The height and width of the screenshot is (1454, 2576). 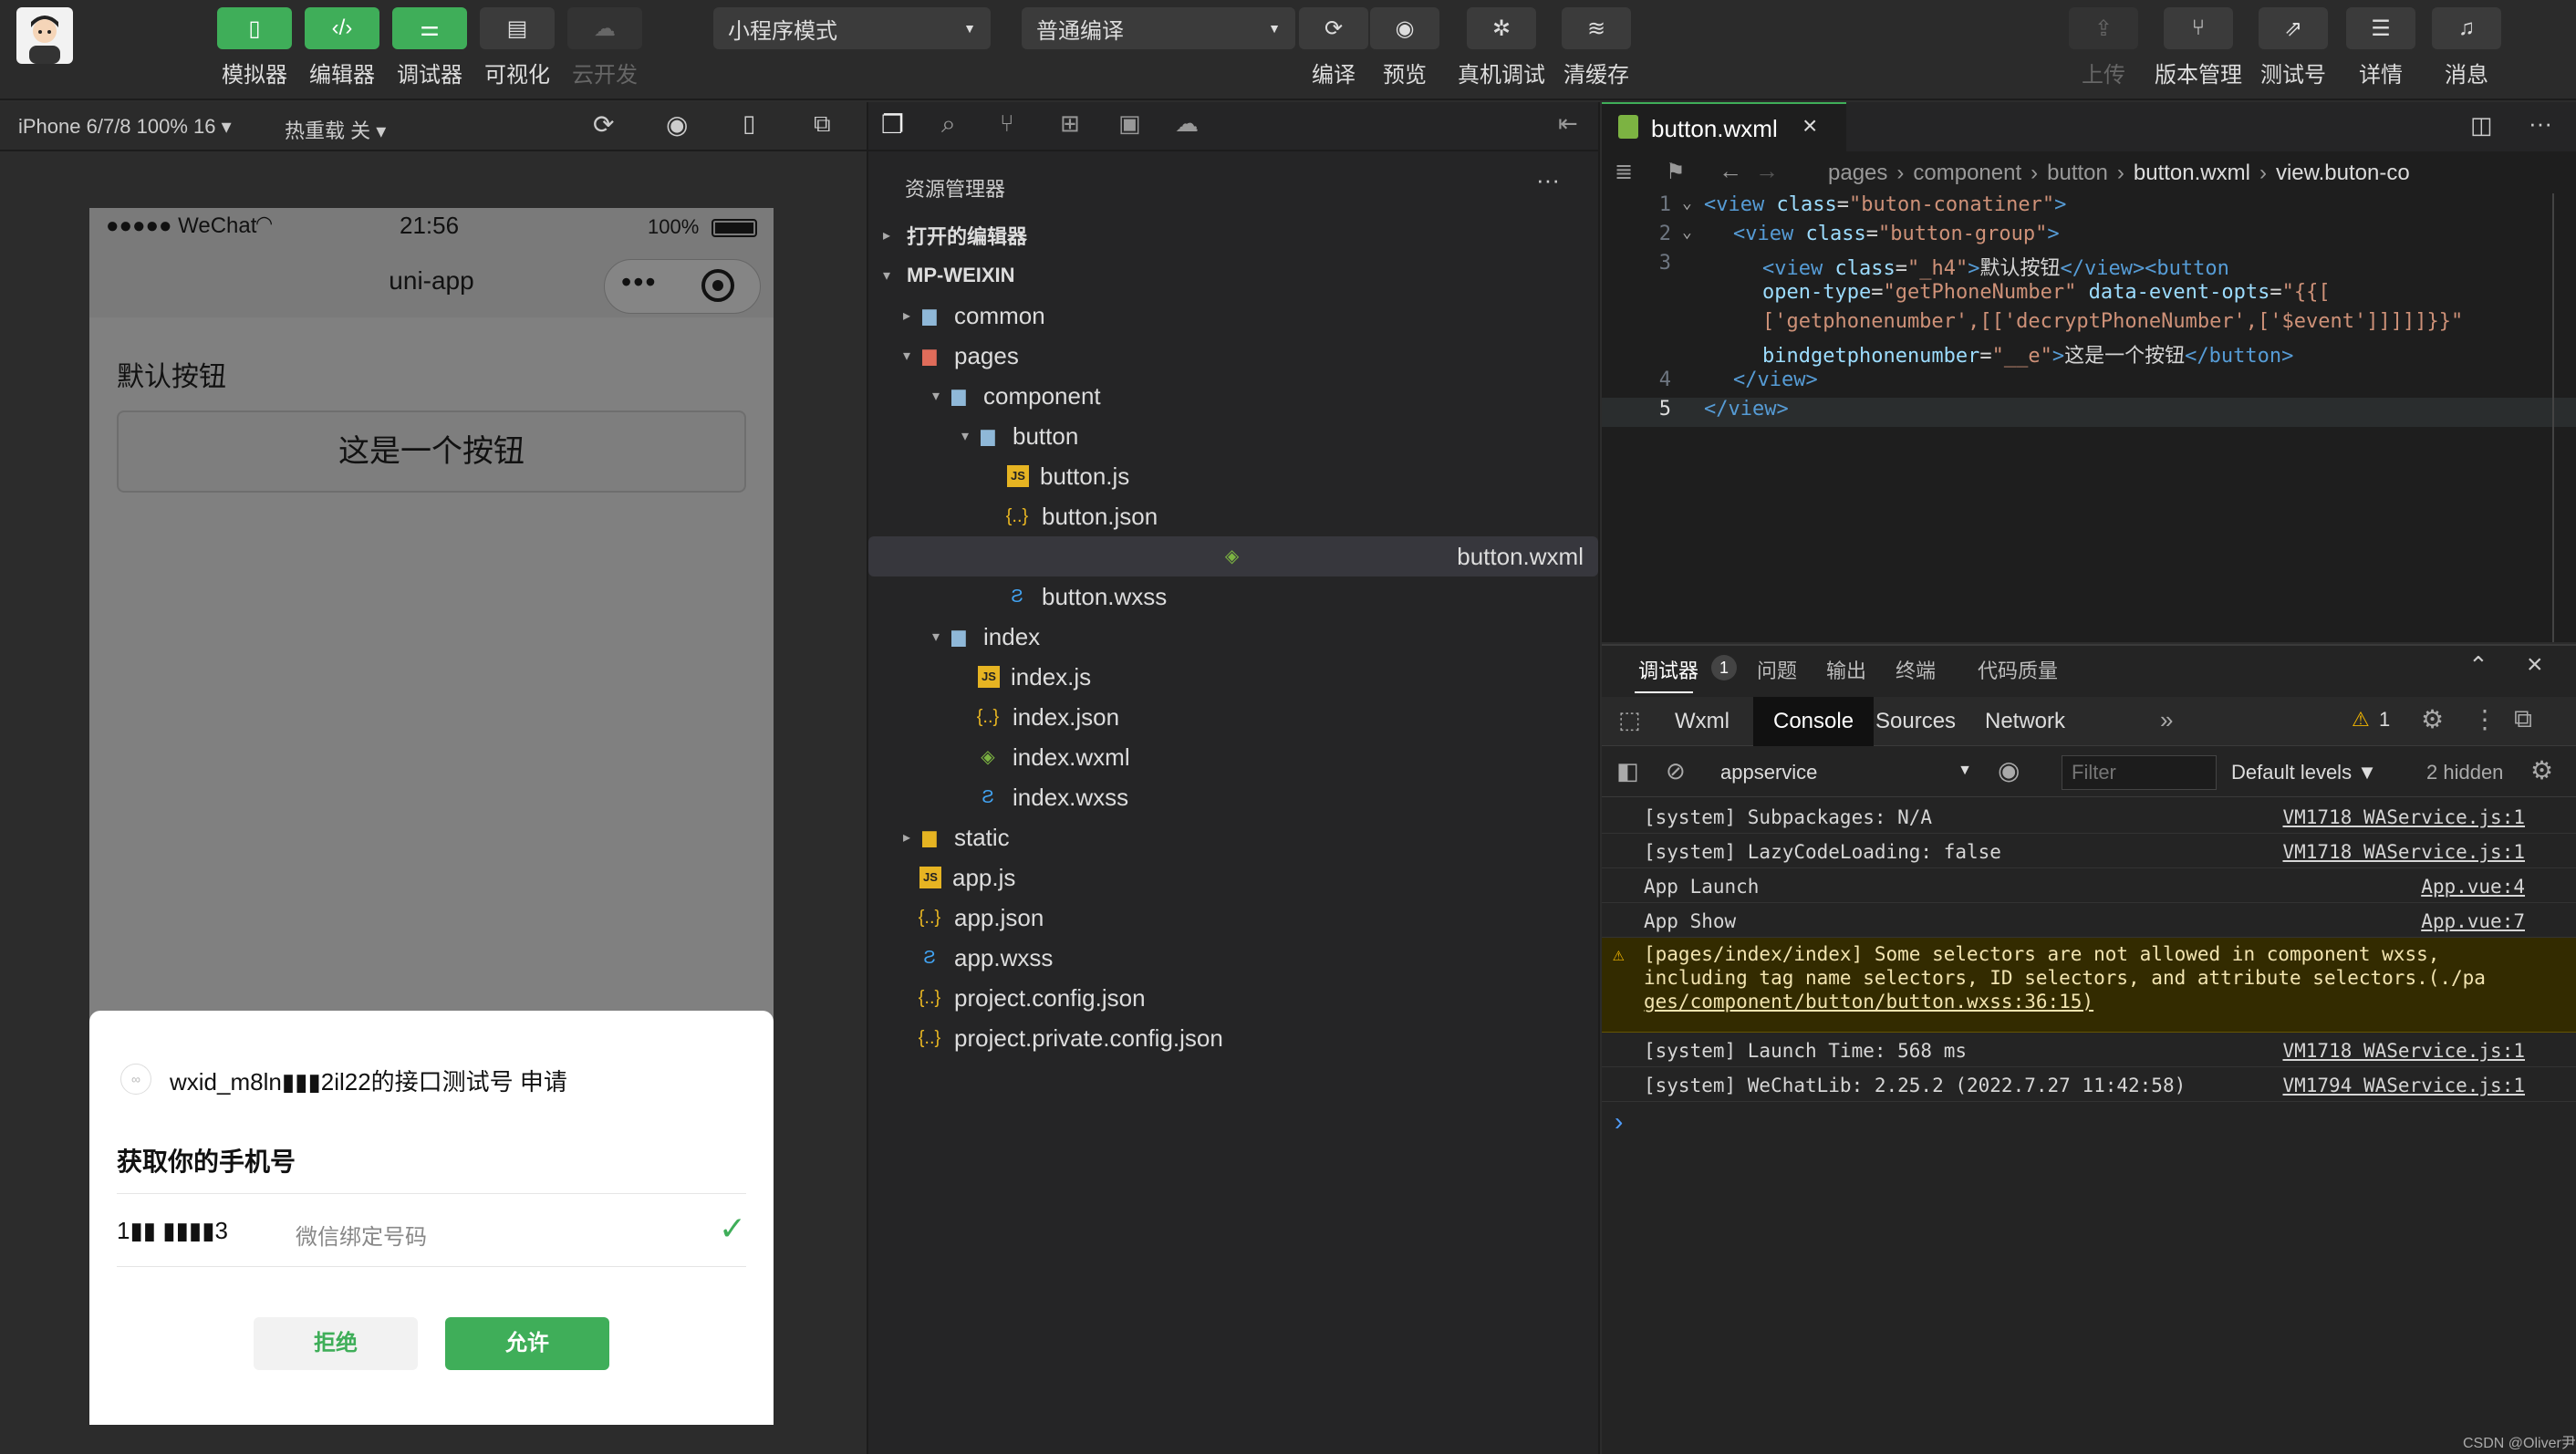 What do you see at coordinates (1233, 637) in the screenshot?
I see `tree-item: ▾ ▆ index` at bounding box center [1233, 637].